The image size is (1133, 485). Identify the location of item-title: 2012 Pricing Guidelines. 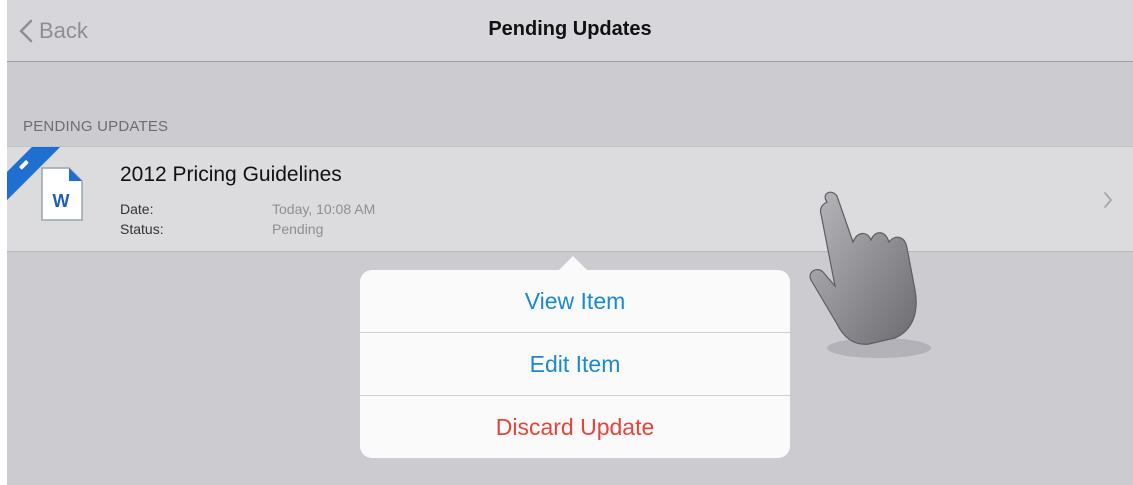
(231, 174).